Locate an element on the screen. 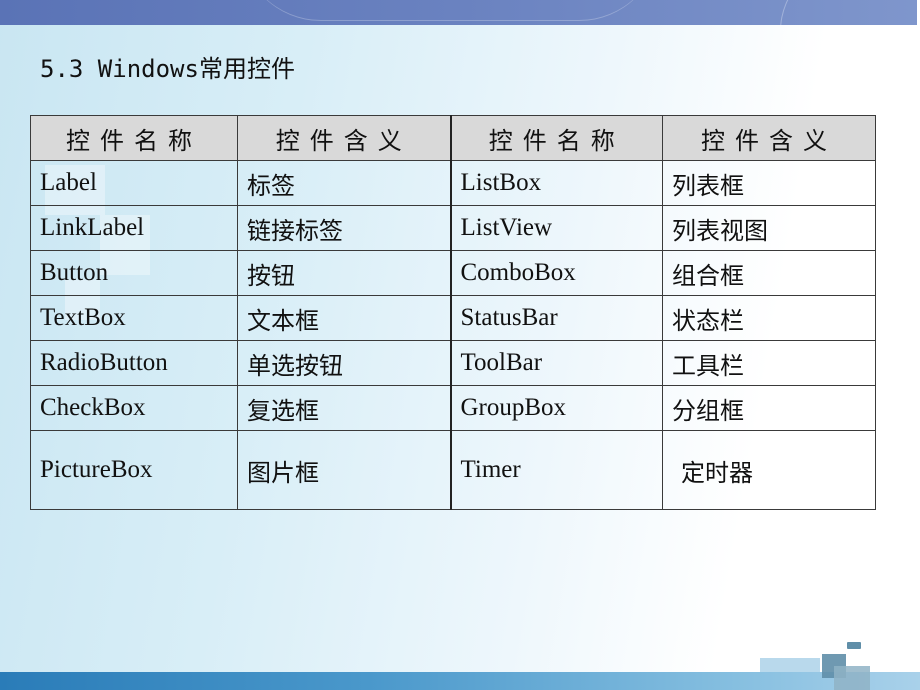 The image size is (920, 690). control-meaning: 文本框 is located at coordinates (344, 318).